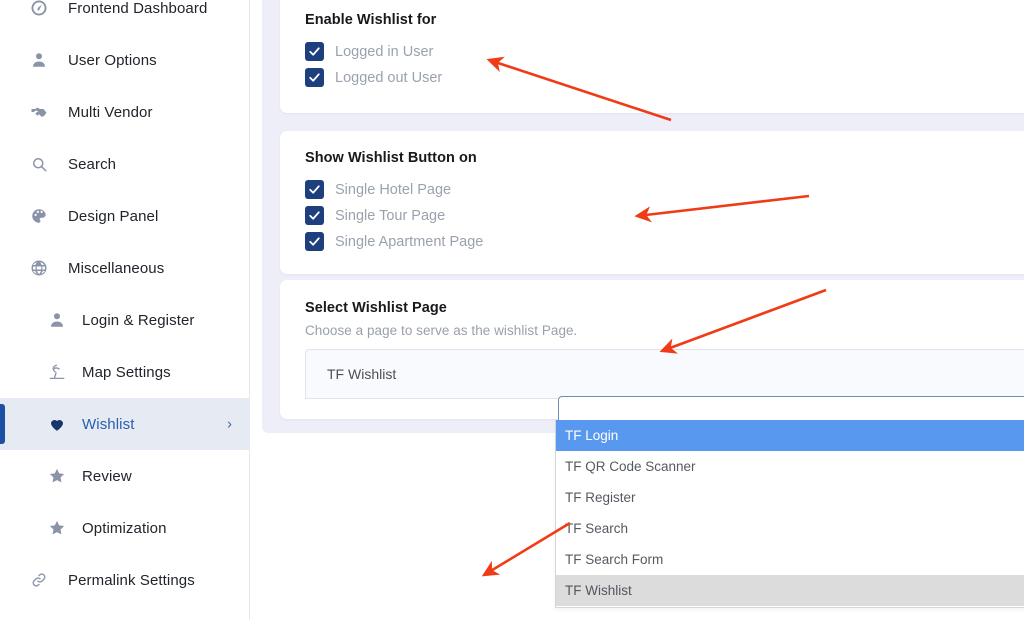 The image size is (1024, 620). What do you see at coordinates (39, 268) in the screenshot?
I see `globe-icon` at bounding box center [39, 268].